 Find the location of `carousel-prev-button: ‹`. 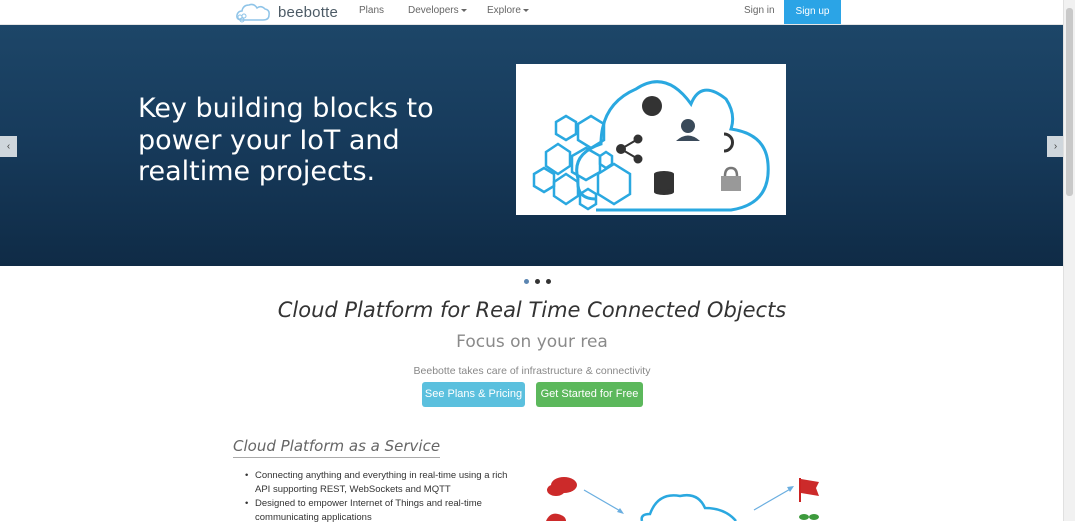

carousel-prev-button: ‹ is located at coordinates (8, 146).